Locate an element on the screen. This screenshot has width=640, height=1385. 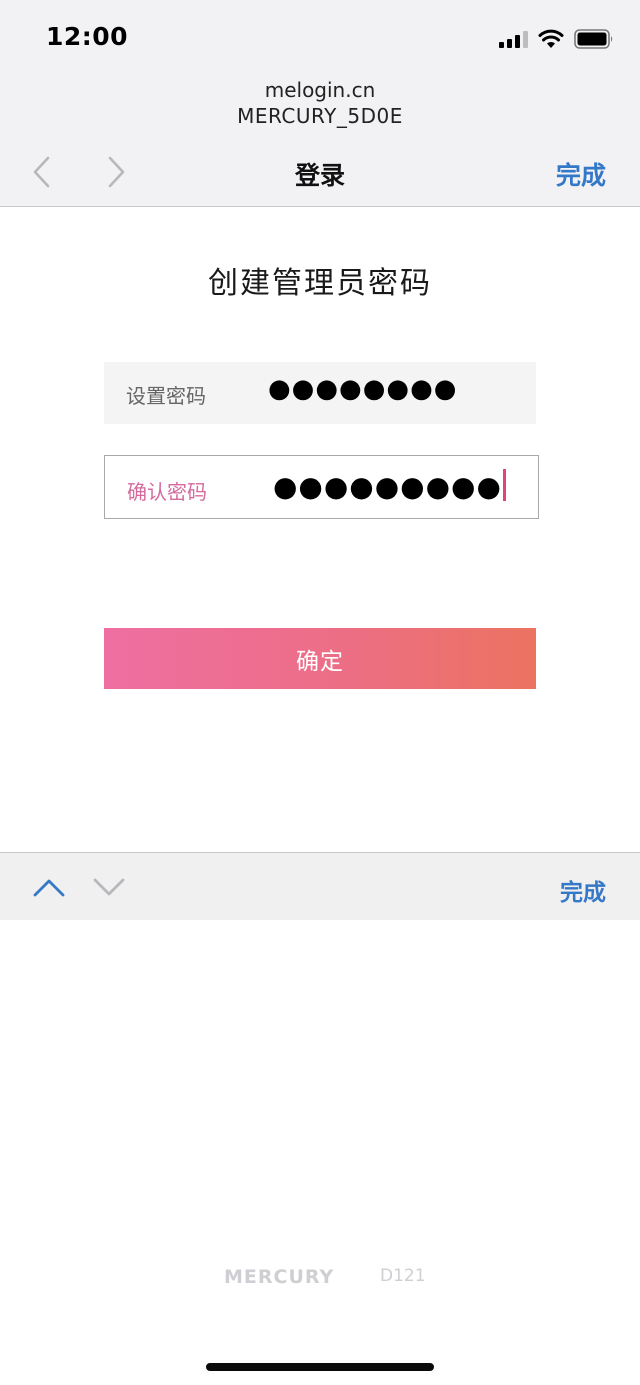
confirm-password-value: ●●●●●●●●● is located at coordinates (387, 486).